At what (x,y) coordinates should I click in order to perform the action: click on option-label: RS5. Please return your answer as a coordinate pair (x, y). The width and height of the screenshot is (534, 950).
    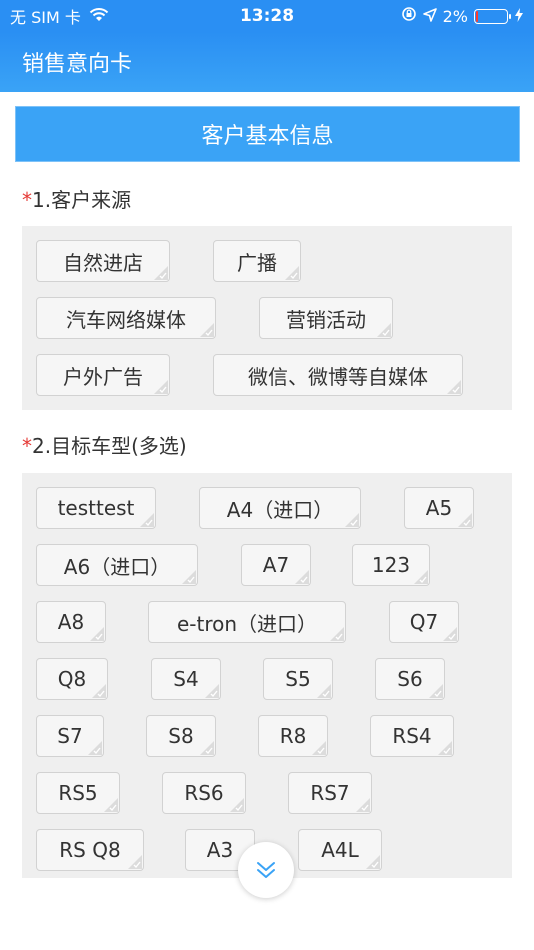
    Looking at the image, I should click on (78, 793).